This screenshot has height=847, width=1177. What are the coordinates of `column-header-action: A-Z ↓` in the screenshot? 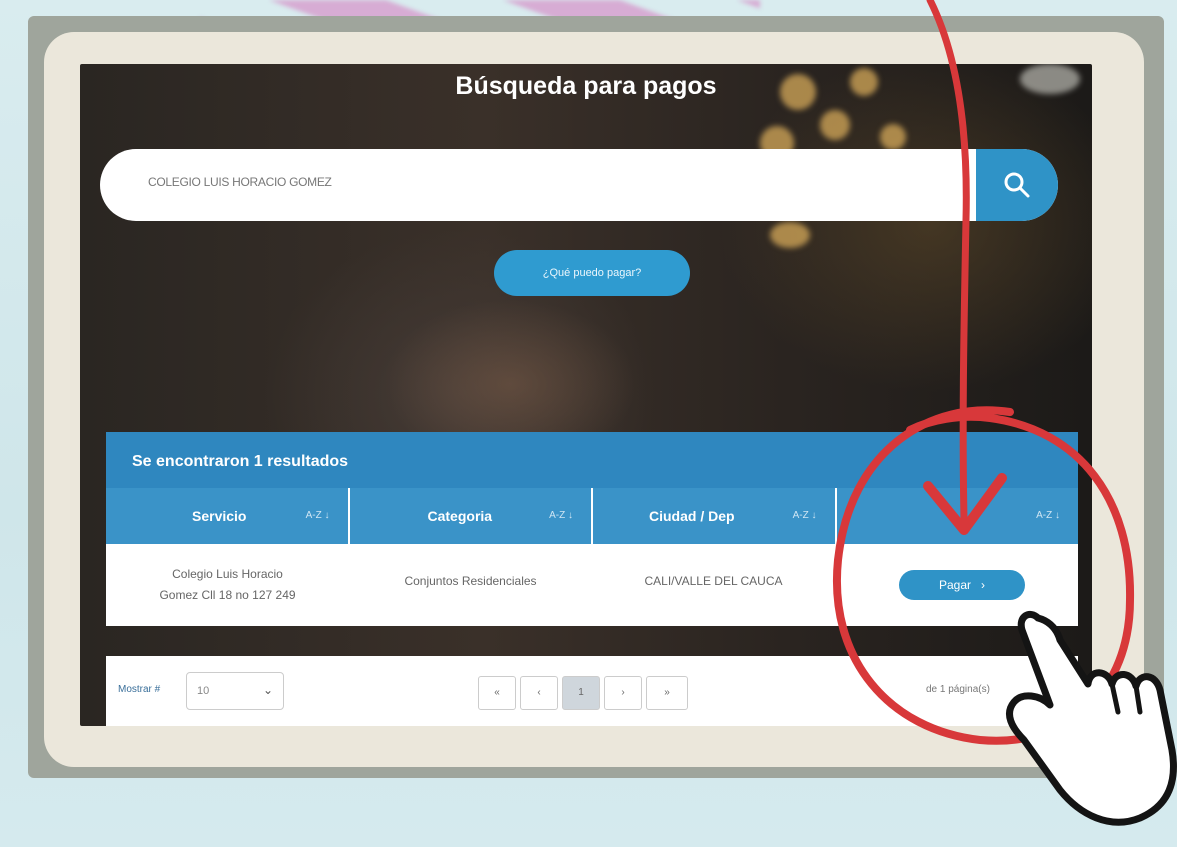 It's located at (958, 516).